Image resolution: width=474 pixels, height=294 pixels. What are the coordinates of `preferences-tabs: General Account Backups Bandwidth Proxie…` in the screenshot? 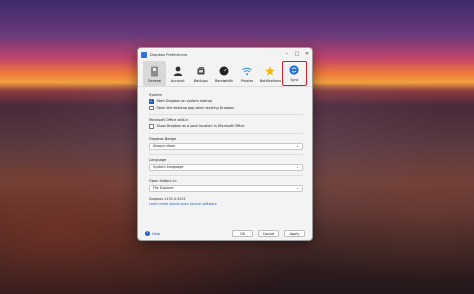 It's located at (225, 74).